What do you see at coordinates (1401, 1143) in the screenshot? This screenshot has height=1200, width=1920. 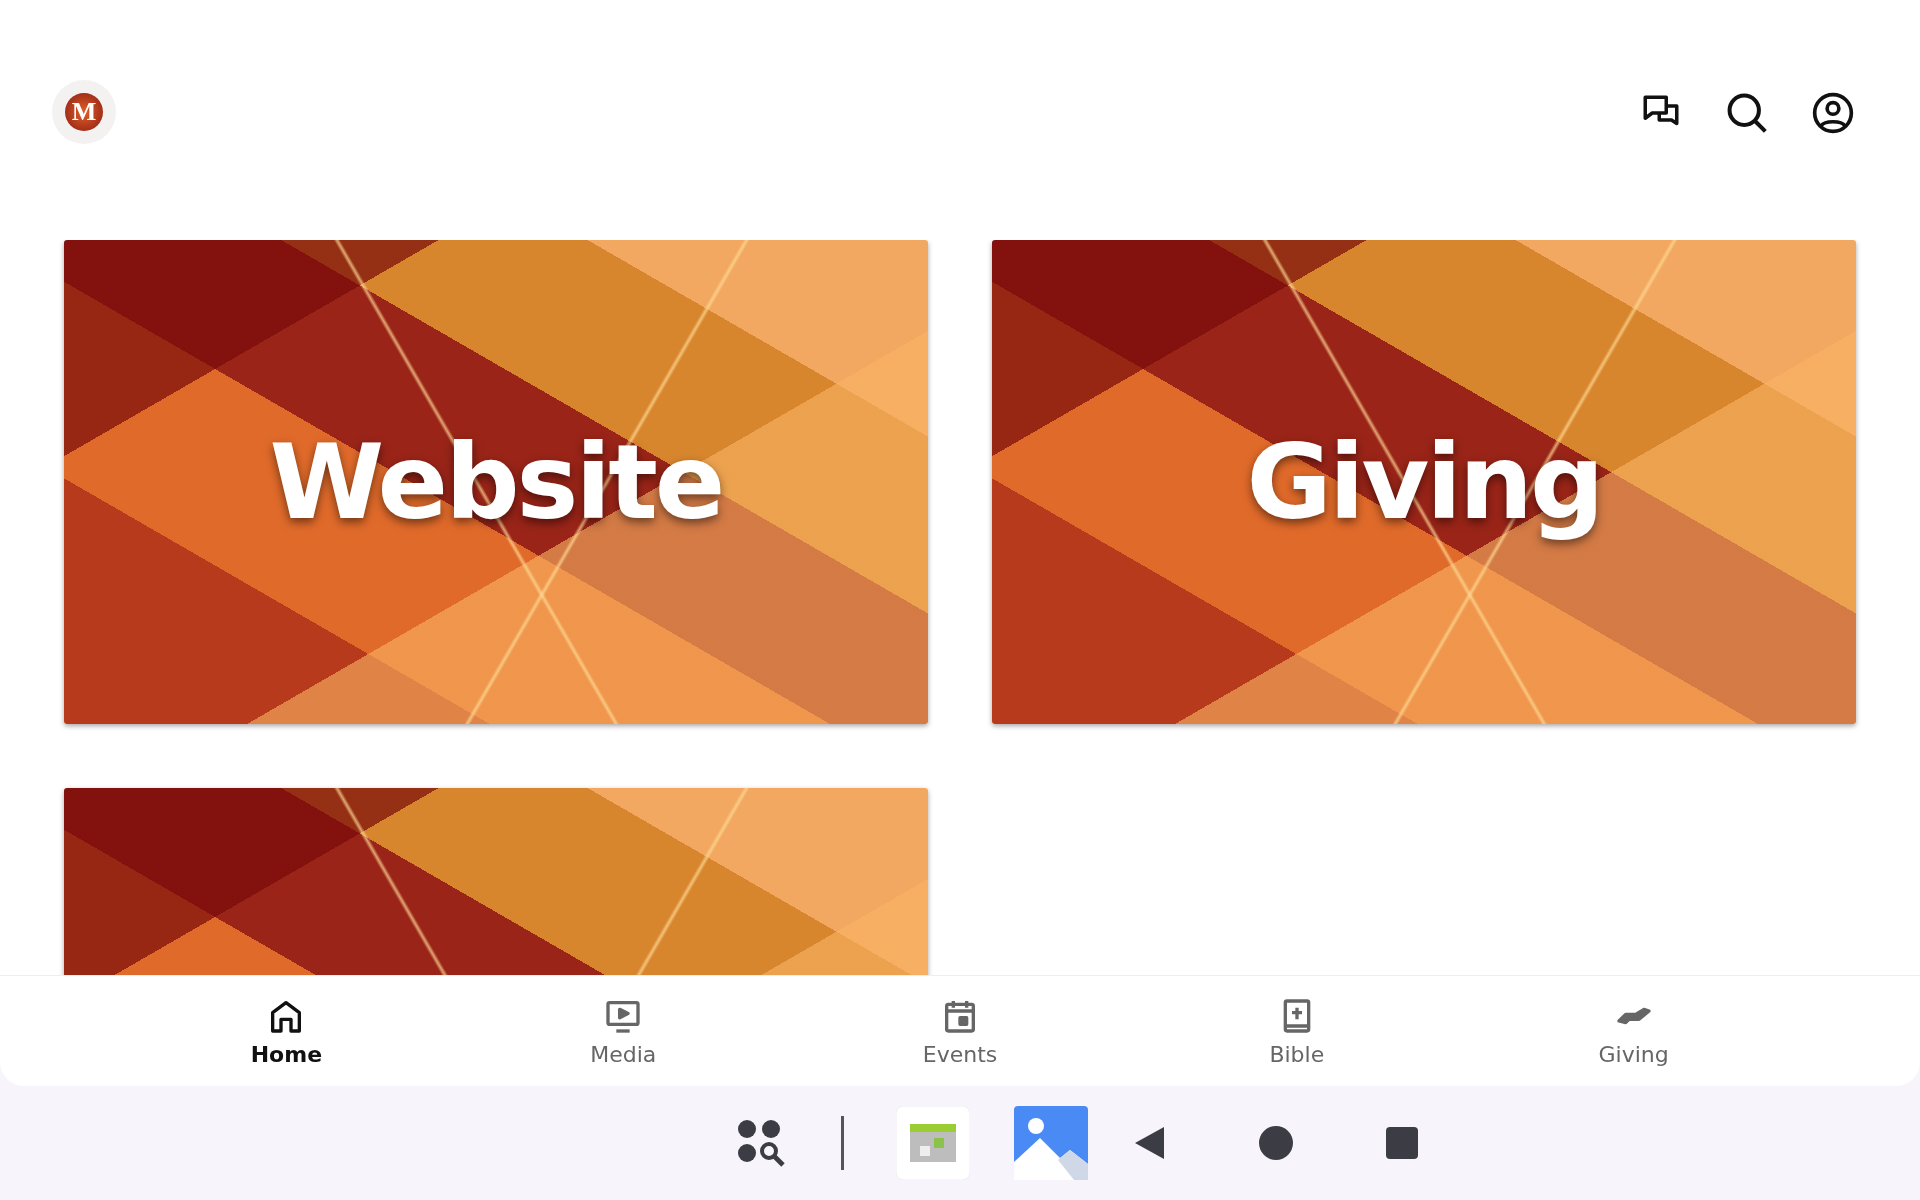 I see `recent-apps-icon` at bounding box center [1401, 1143].